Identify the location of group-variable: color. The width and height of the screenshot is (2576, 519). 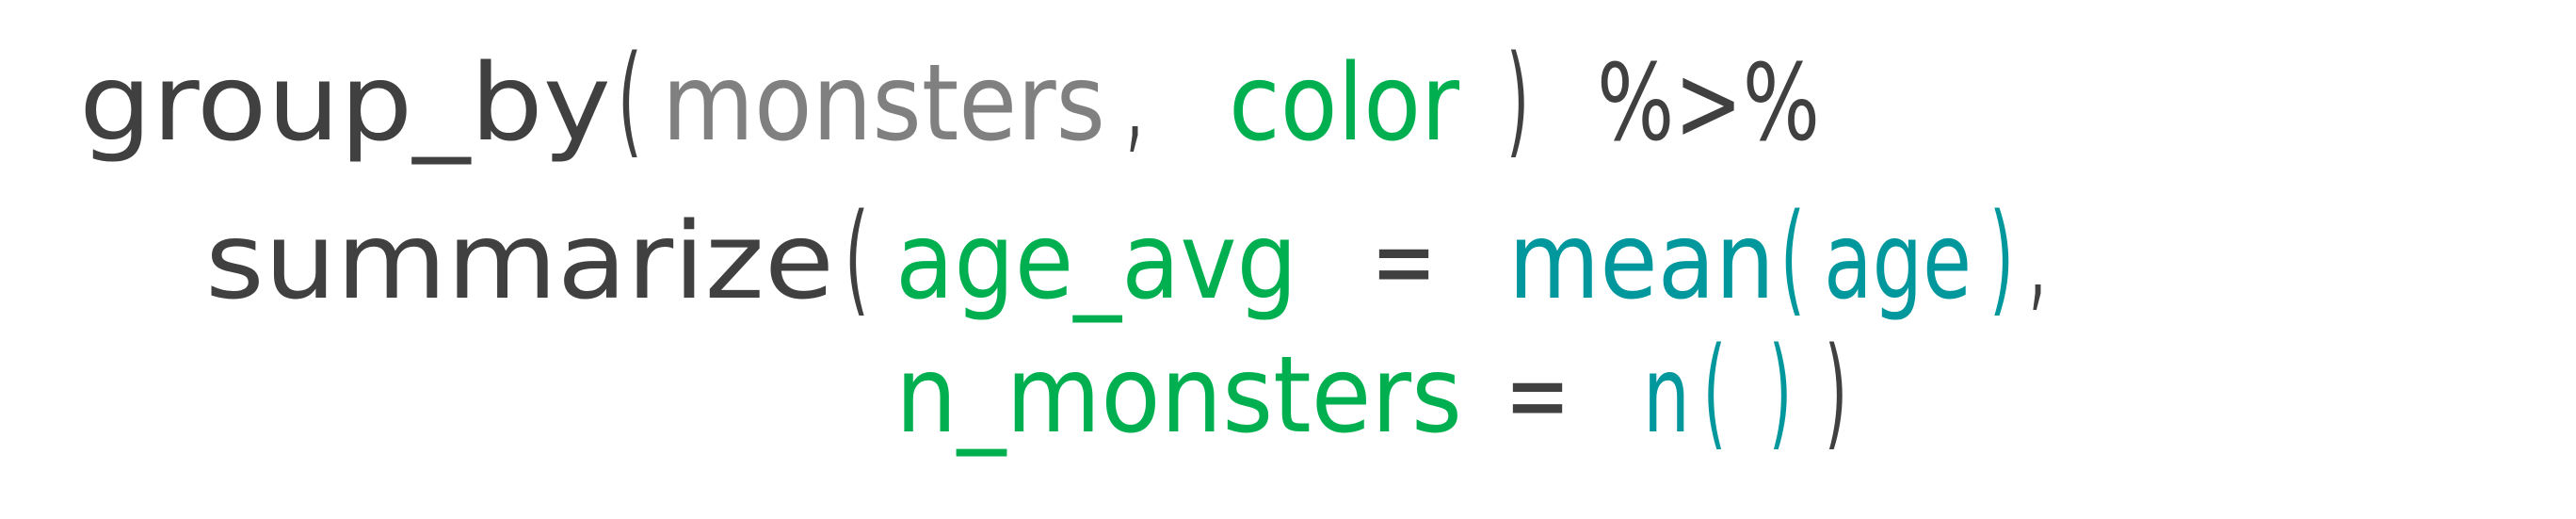
(1344, 103).